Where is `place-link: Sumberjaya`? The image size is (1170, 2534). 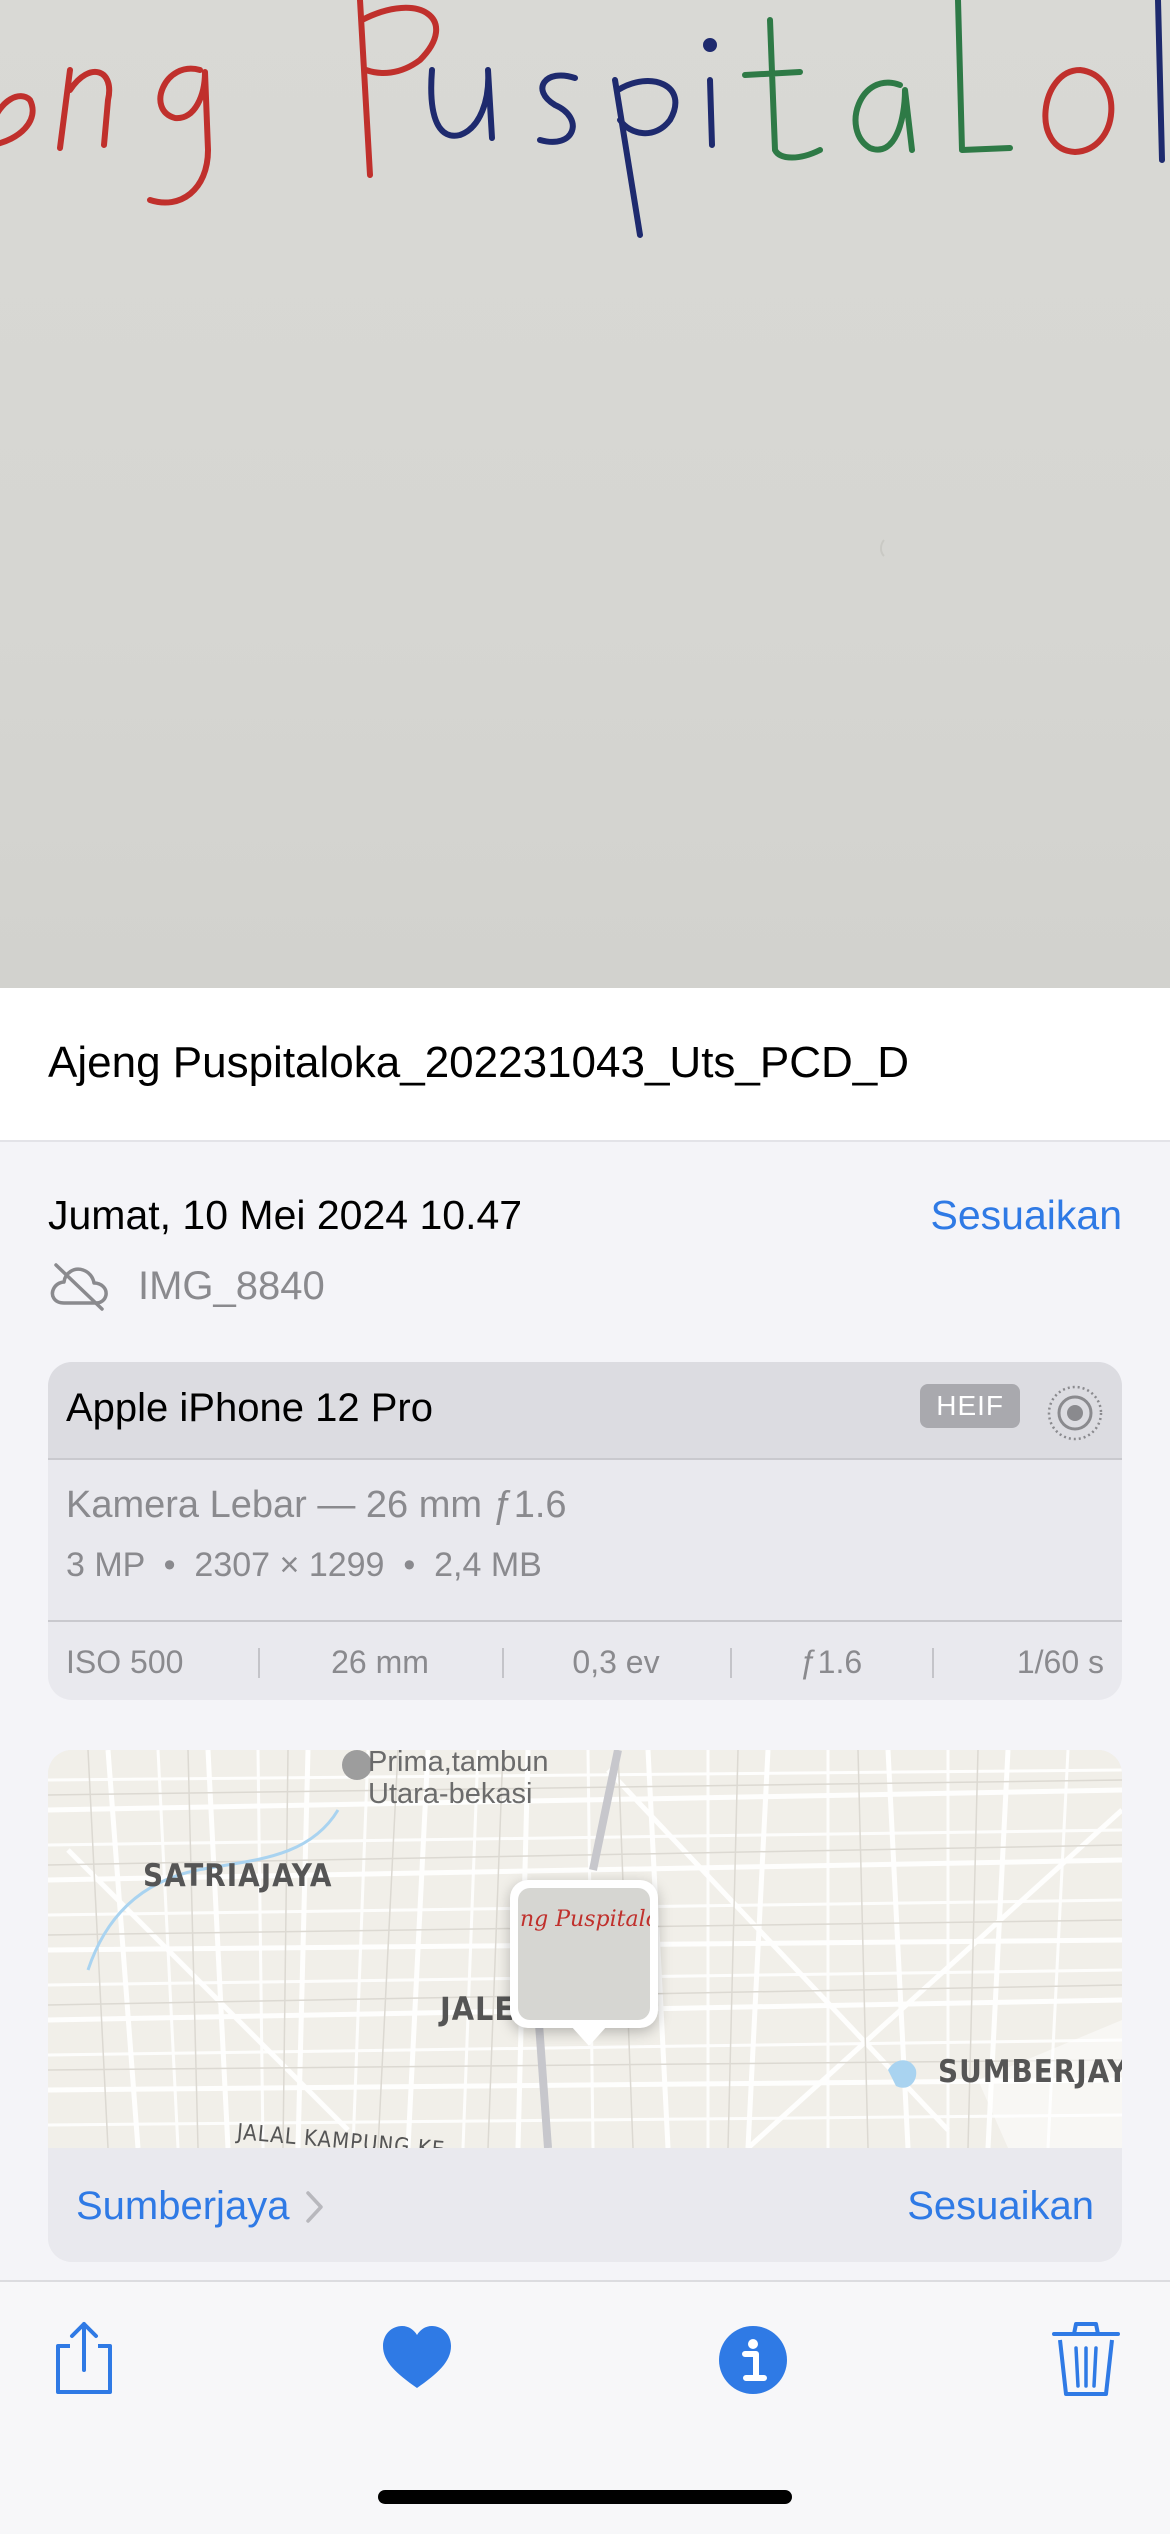
place-link: Sumberjaya is located at coordinates (200, 2206).